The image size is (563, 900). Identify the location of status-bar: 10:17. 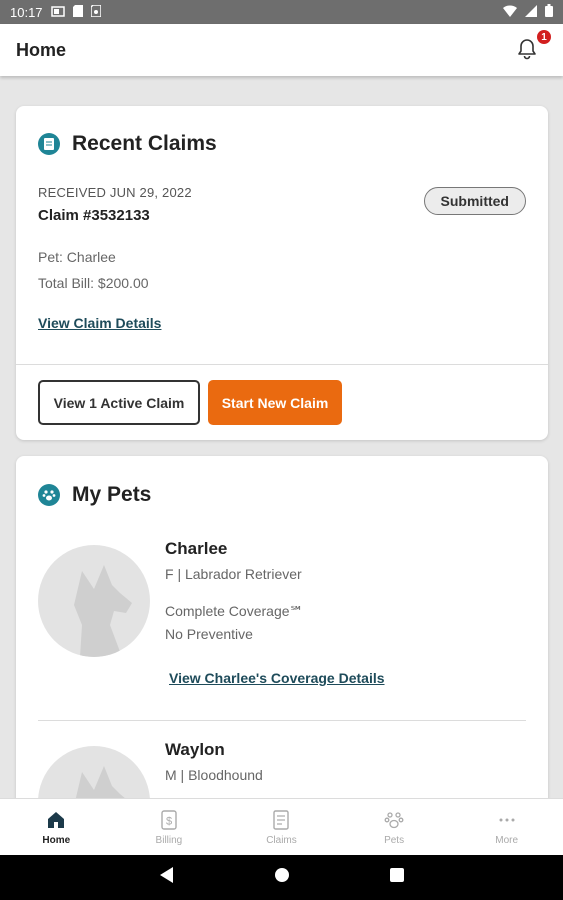
(281, 12).